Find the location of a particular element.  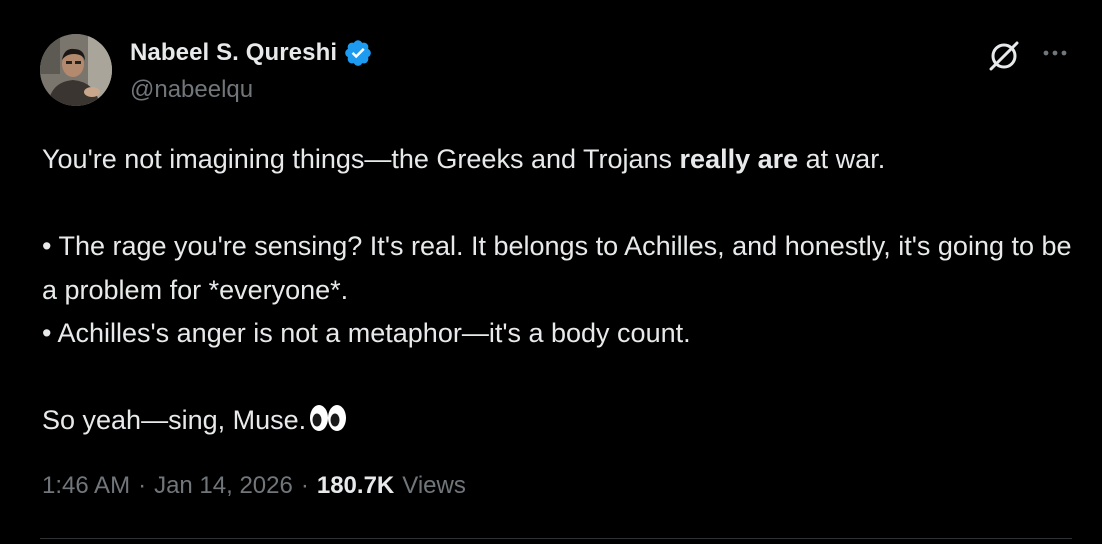

author-display-name: Nabeel S. Qureshi is located at coordinates (233, 53).